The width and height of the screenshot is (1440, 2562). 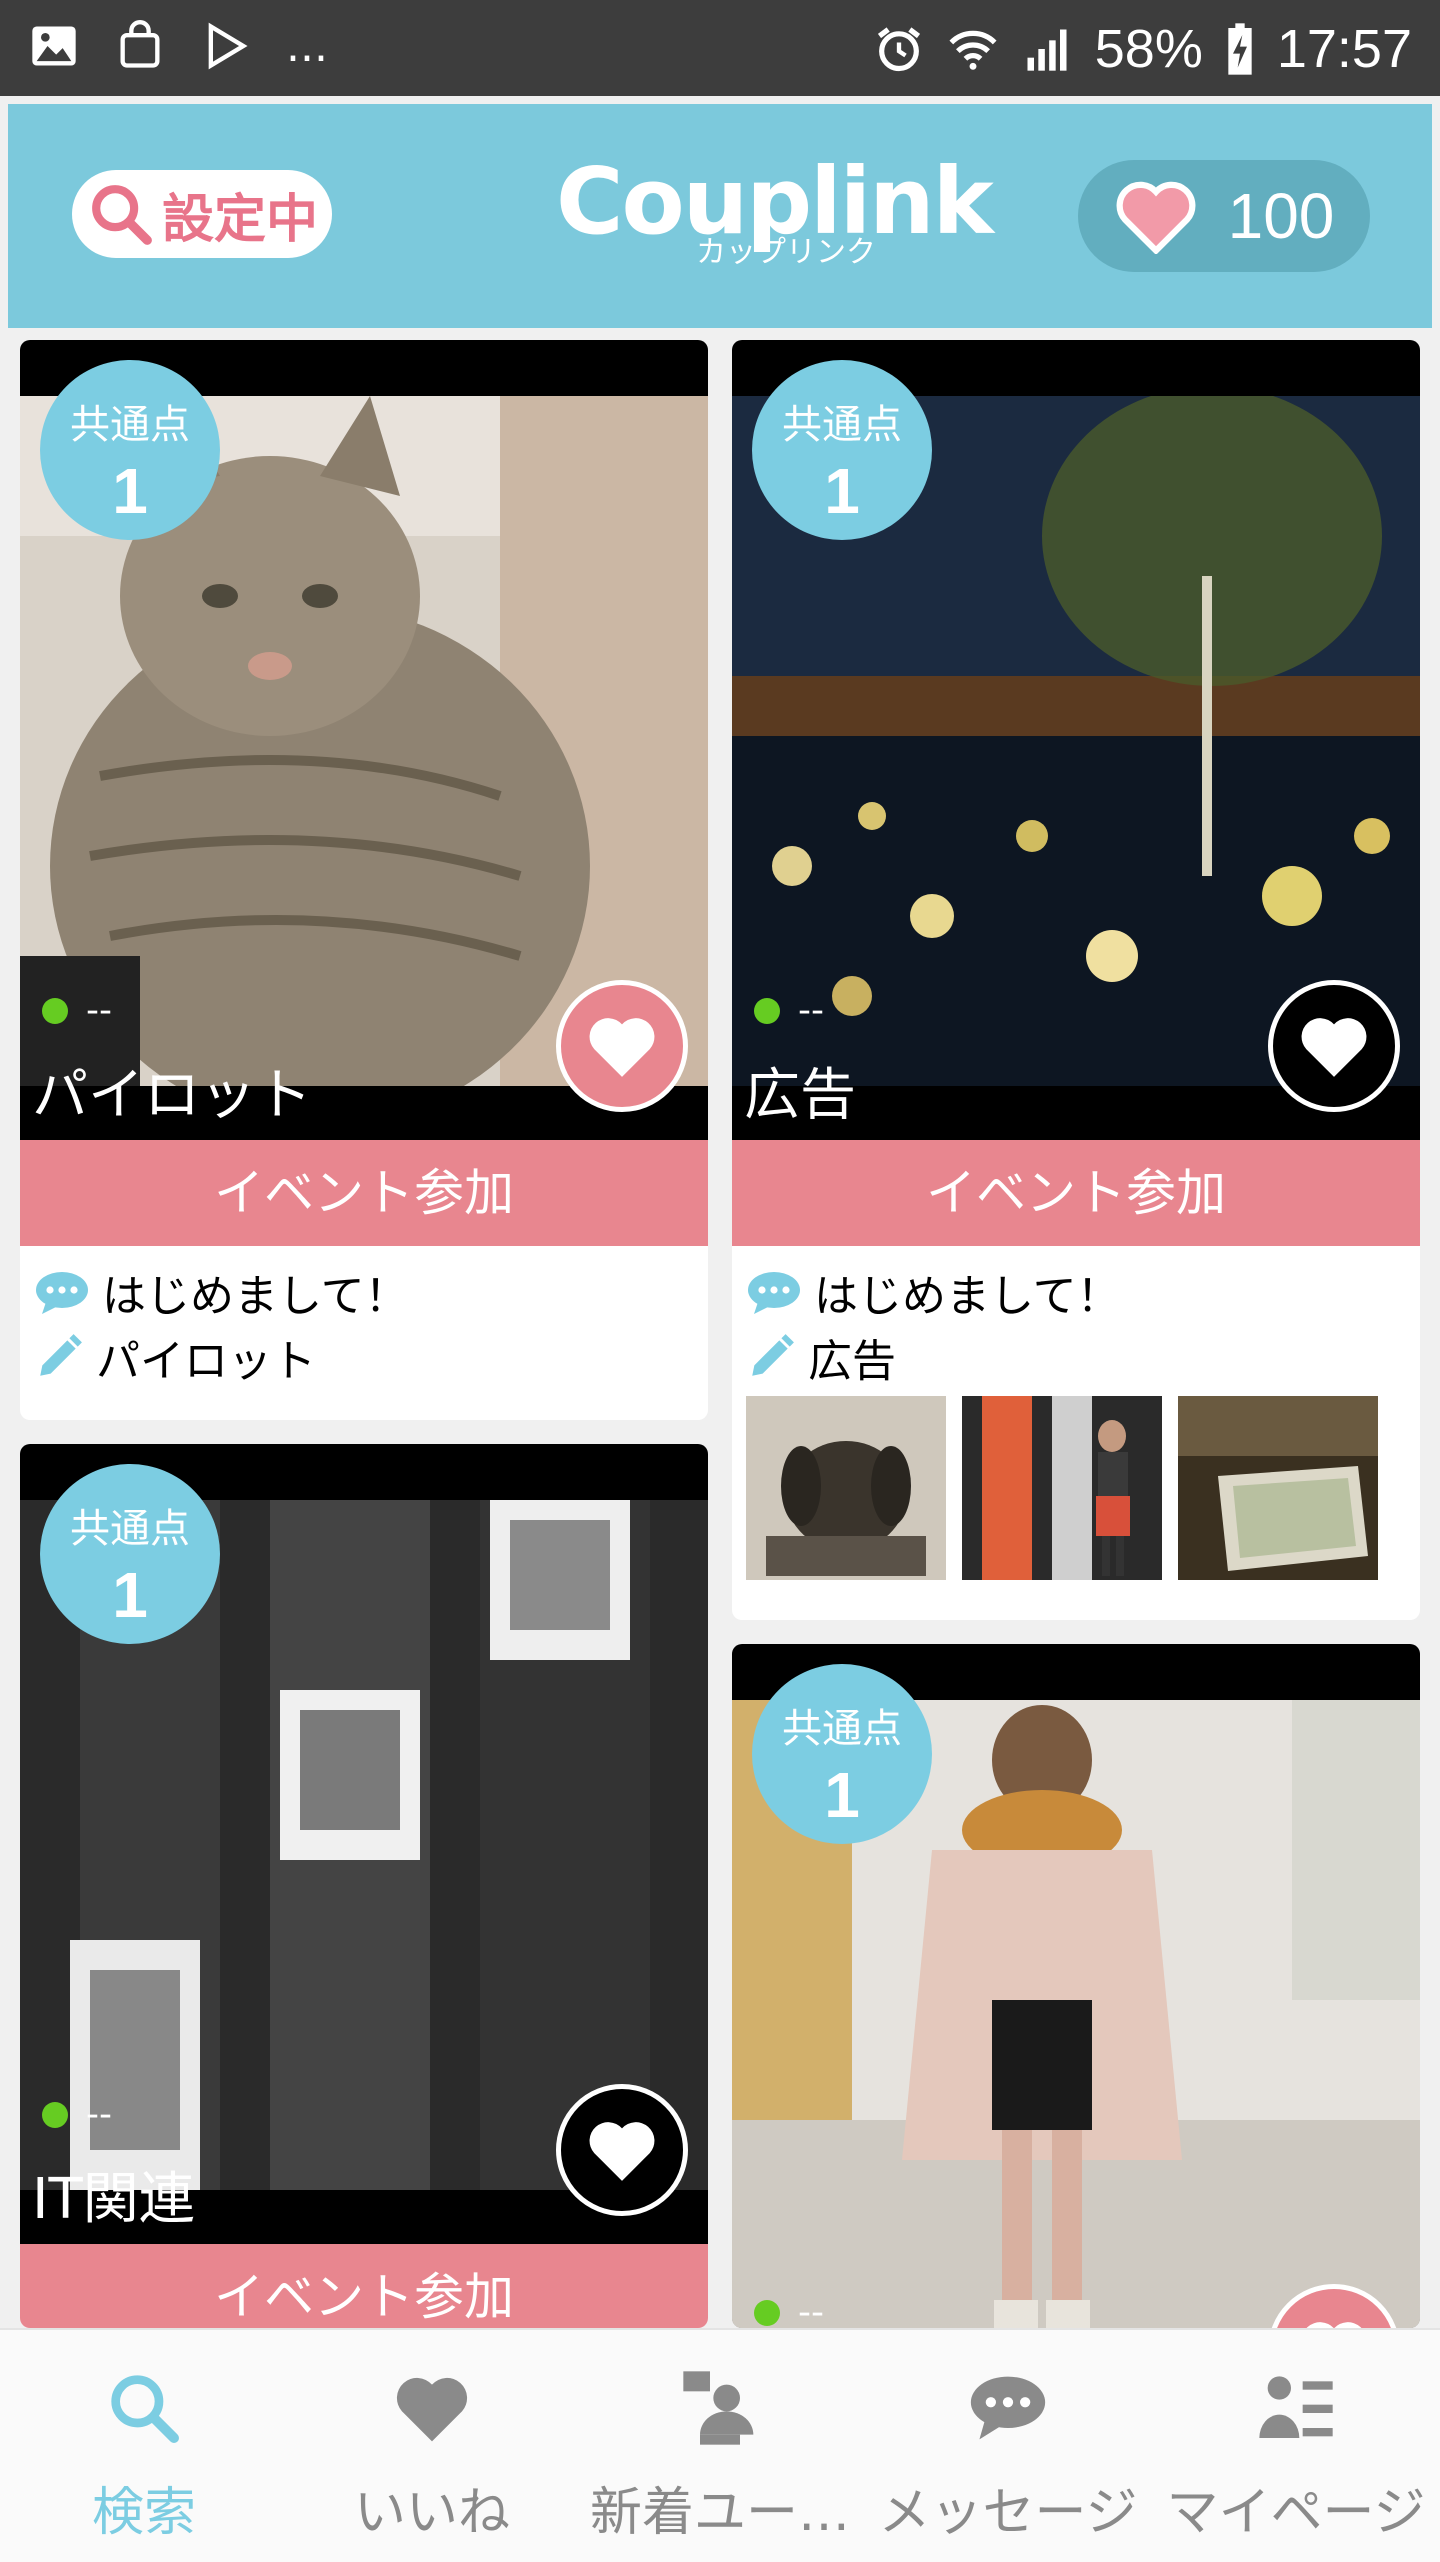 I want to click on battery-icon, so click(x=1240, y=49).